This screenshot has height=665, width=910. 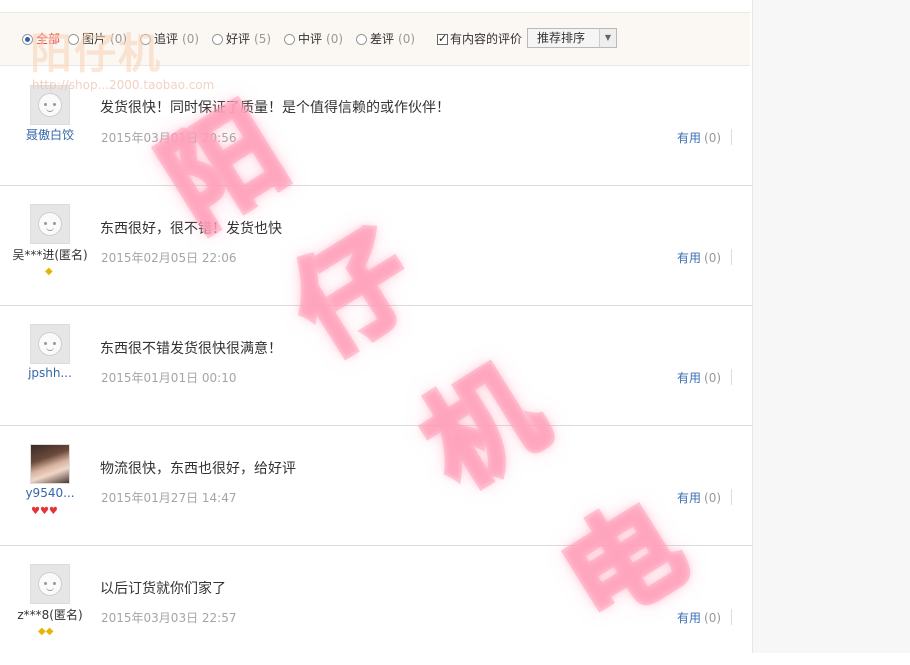 I want to click on watermark-url: http://shop...2000.taobao.com, so click(x=123, y=85).